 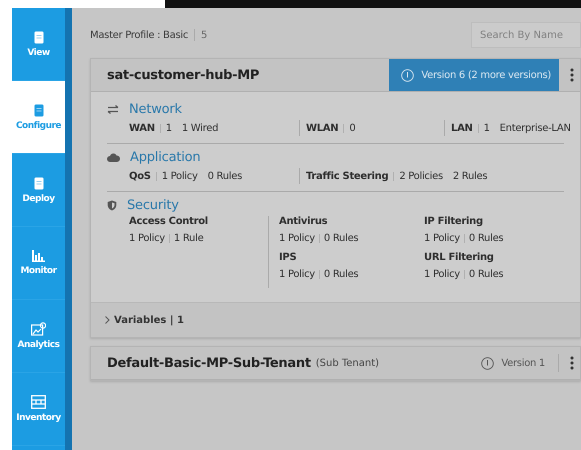 I want to click on item-value: 0, so click(x=352, y=128).